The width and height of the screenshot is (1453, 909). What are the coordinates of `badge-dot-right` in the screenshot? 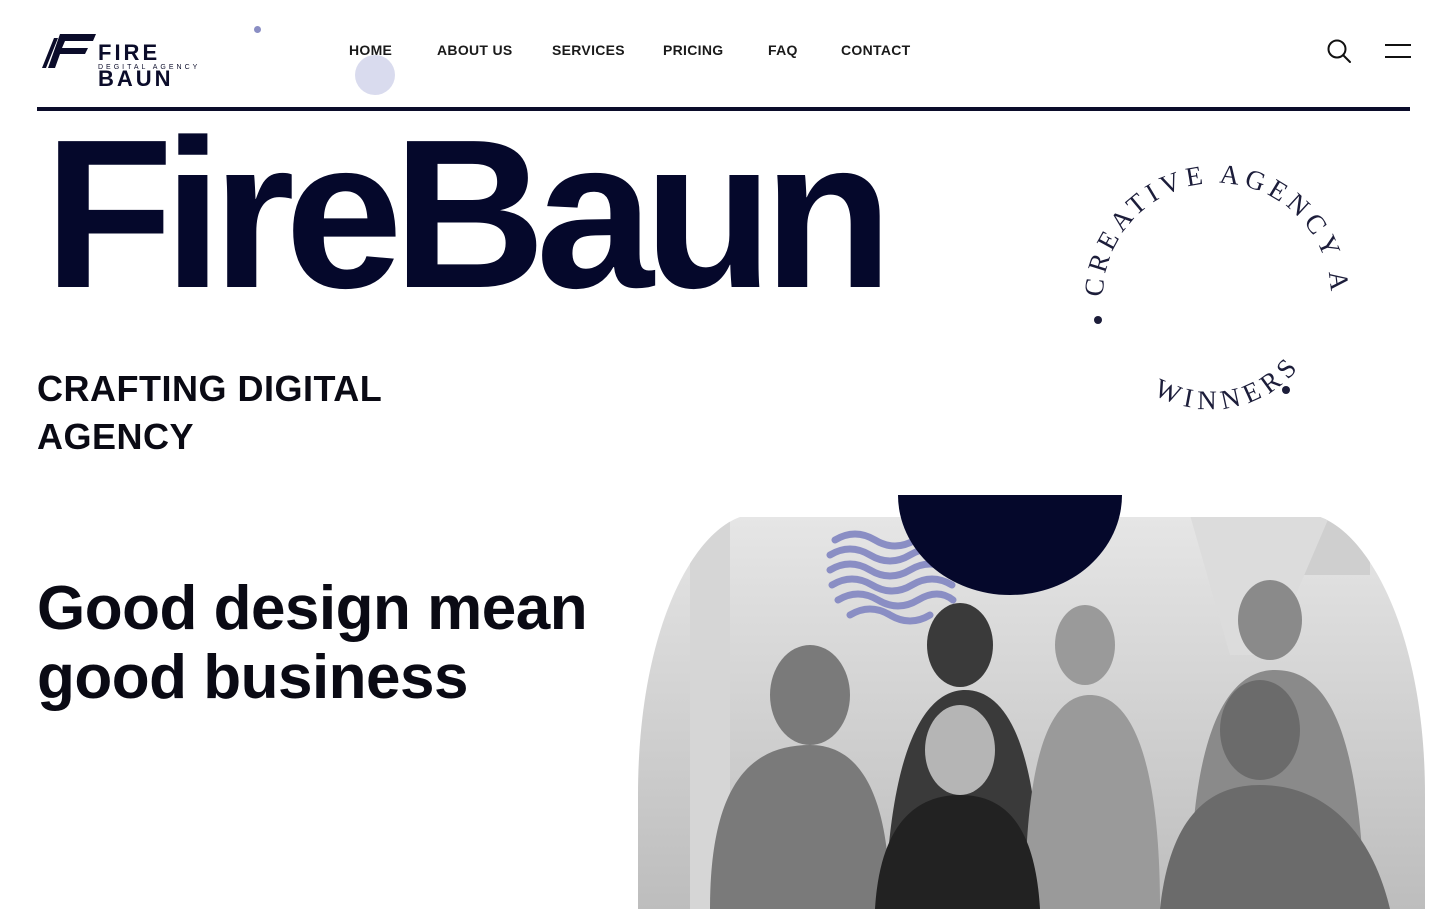 It's located at (1286, 390).